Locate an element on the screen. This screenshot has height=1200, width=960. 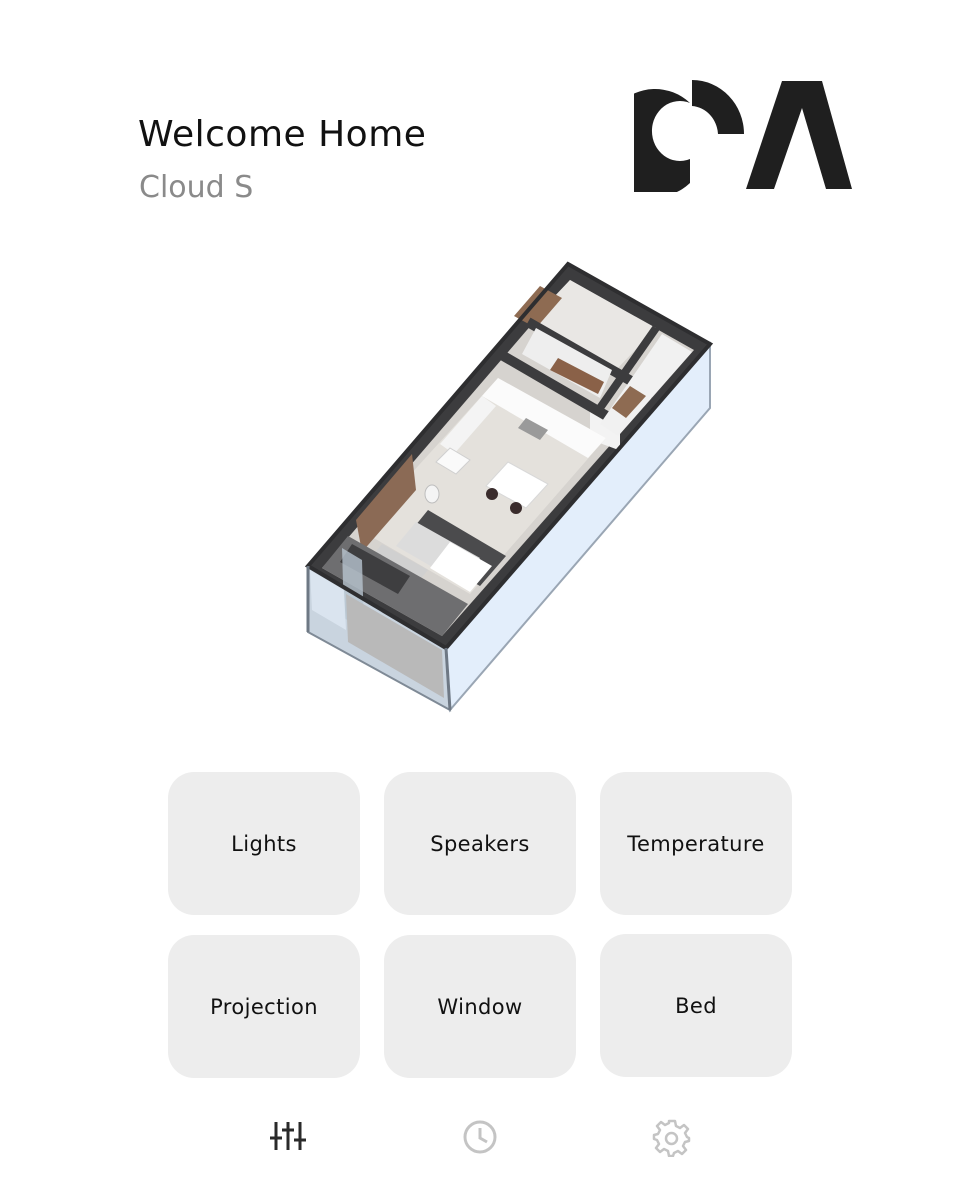
page-subtitle: Cloud S is located at coordinates (196, 187).